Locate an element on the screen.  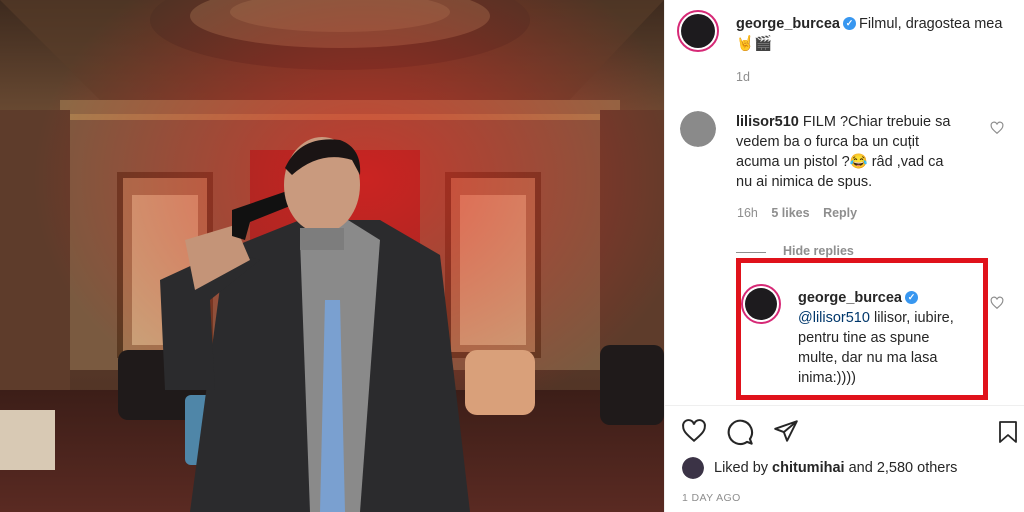
caption-username: george_burcea is located at coordinates (788, 24).